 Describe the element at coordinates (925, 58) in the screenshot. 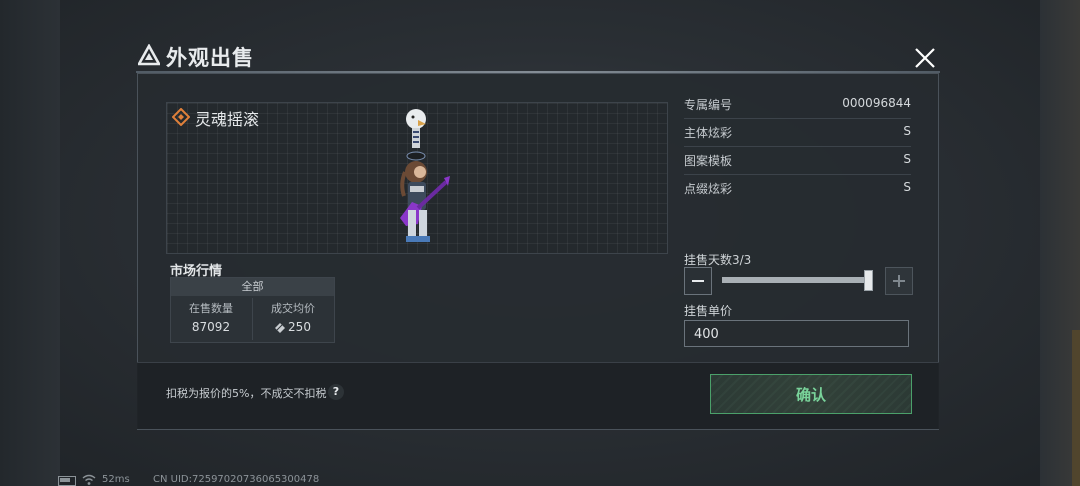

I see `close-icon` at that location.